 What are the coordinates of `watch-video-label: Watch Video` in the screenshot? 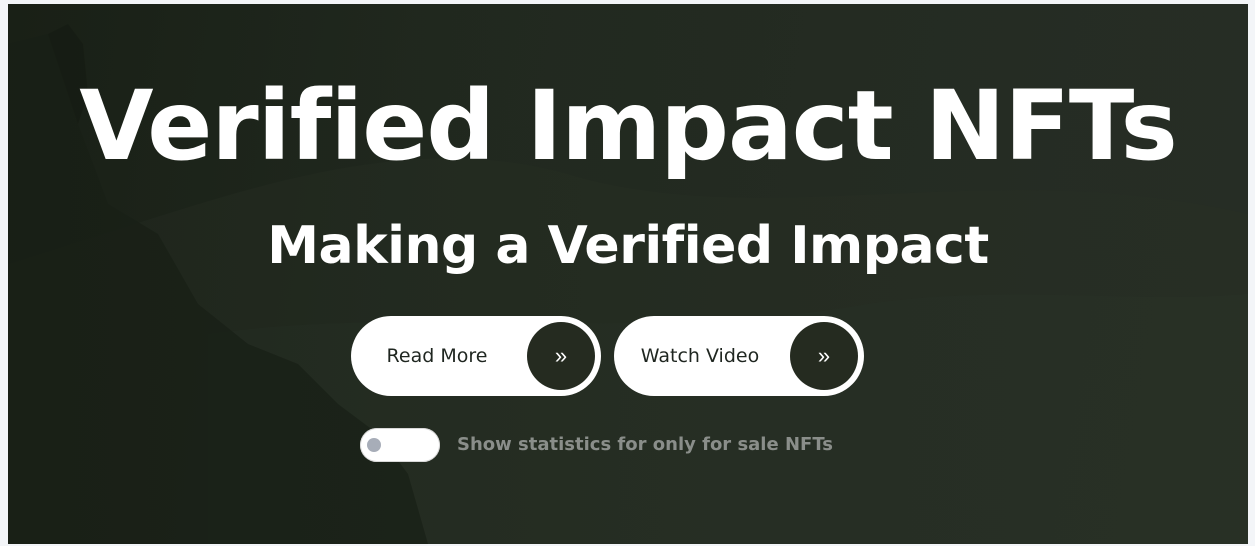 It's located at (700, 356).